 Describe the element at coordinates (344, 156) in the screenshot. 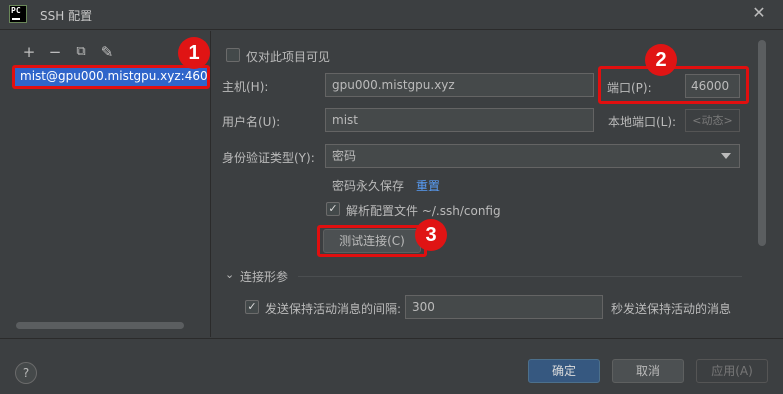

I see `auth-type-value: 密码` at that location.